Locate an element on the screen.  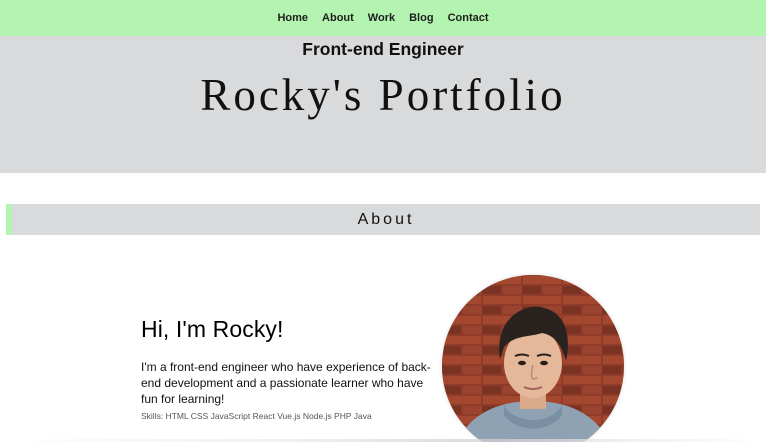
nav-link-about: About is located at coordinates (338, 18).